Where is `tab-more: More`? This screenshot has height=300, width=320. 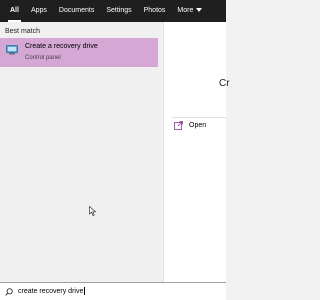
tab-more: More is located at coordinates (189, 11).